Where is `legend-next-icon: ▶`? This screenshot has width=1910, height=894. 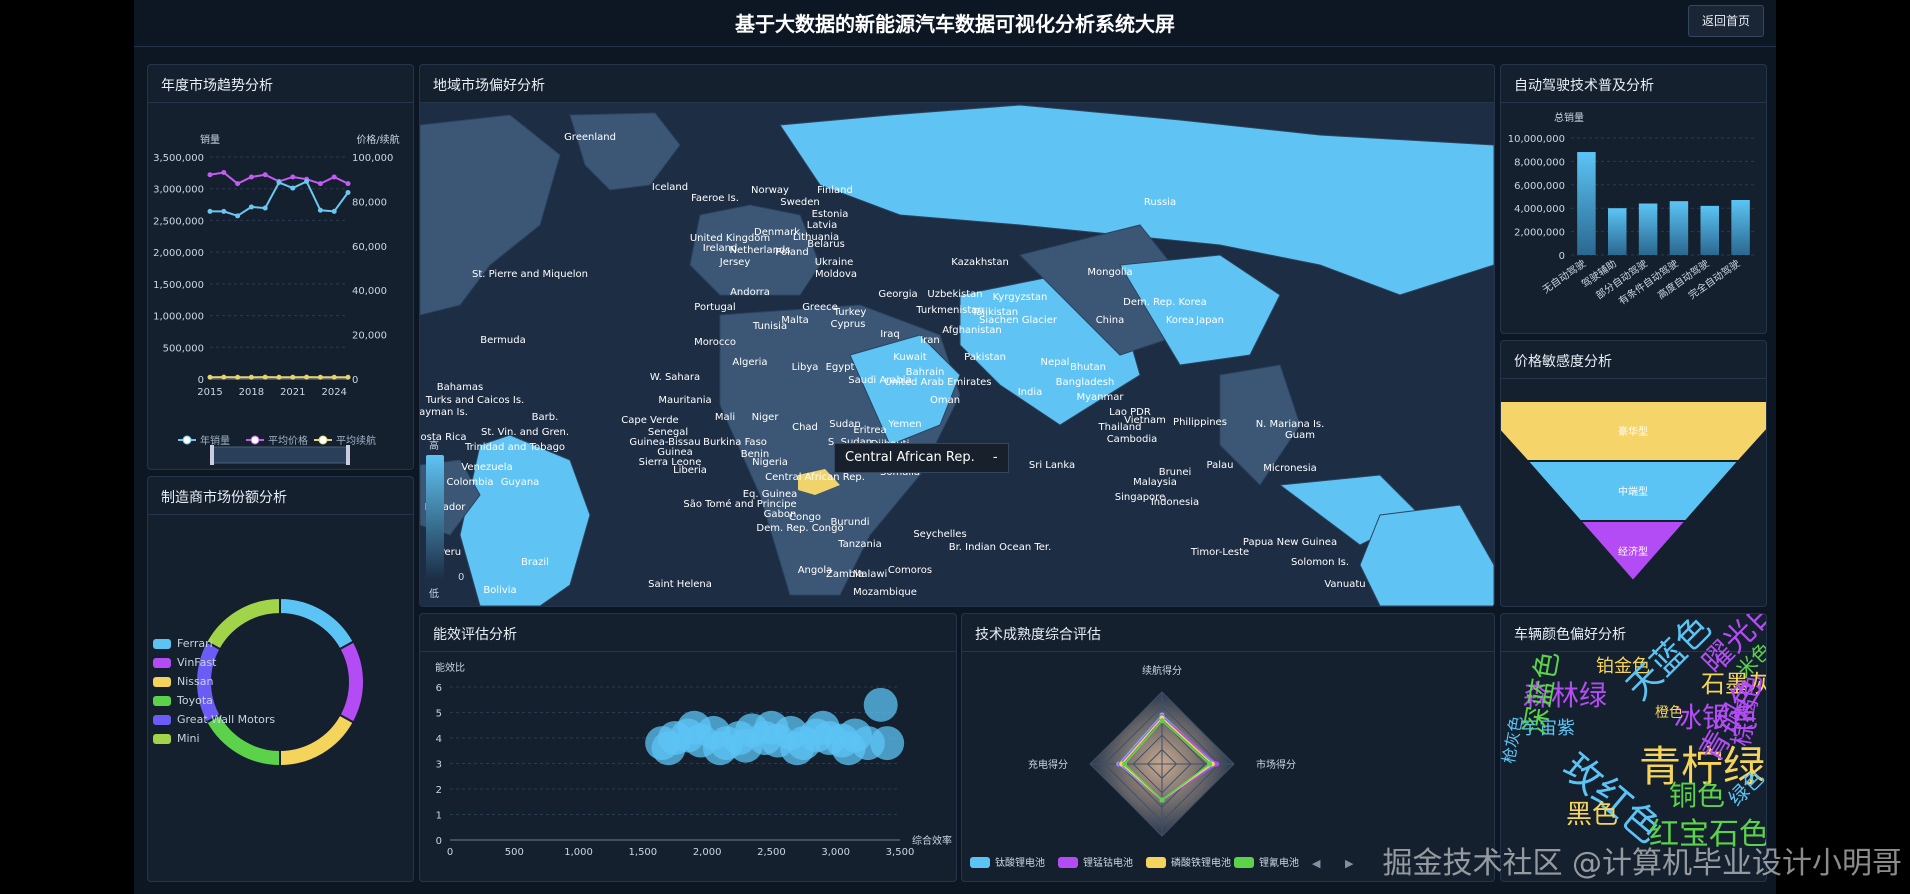
legend-next-icon: ▶ is located at coordinates (1349, 863).